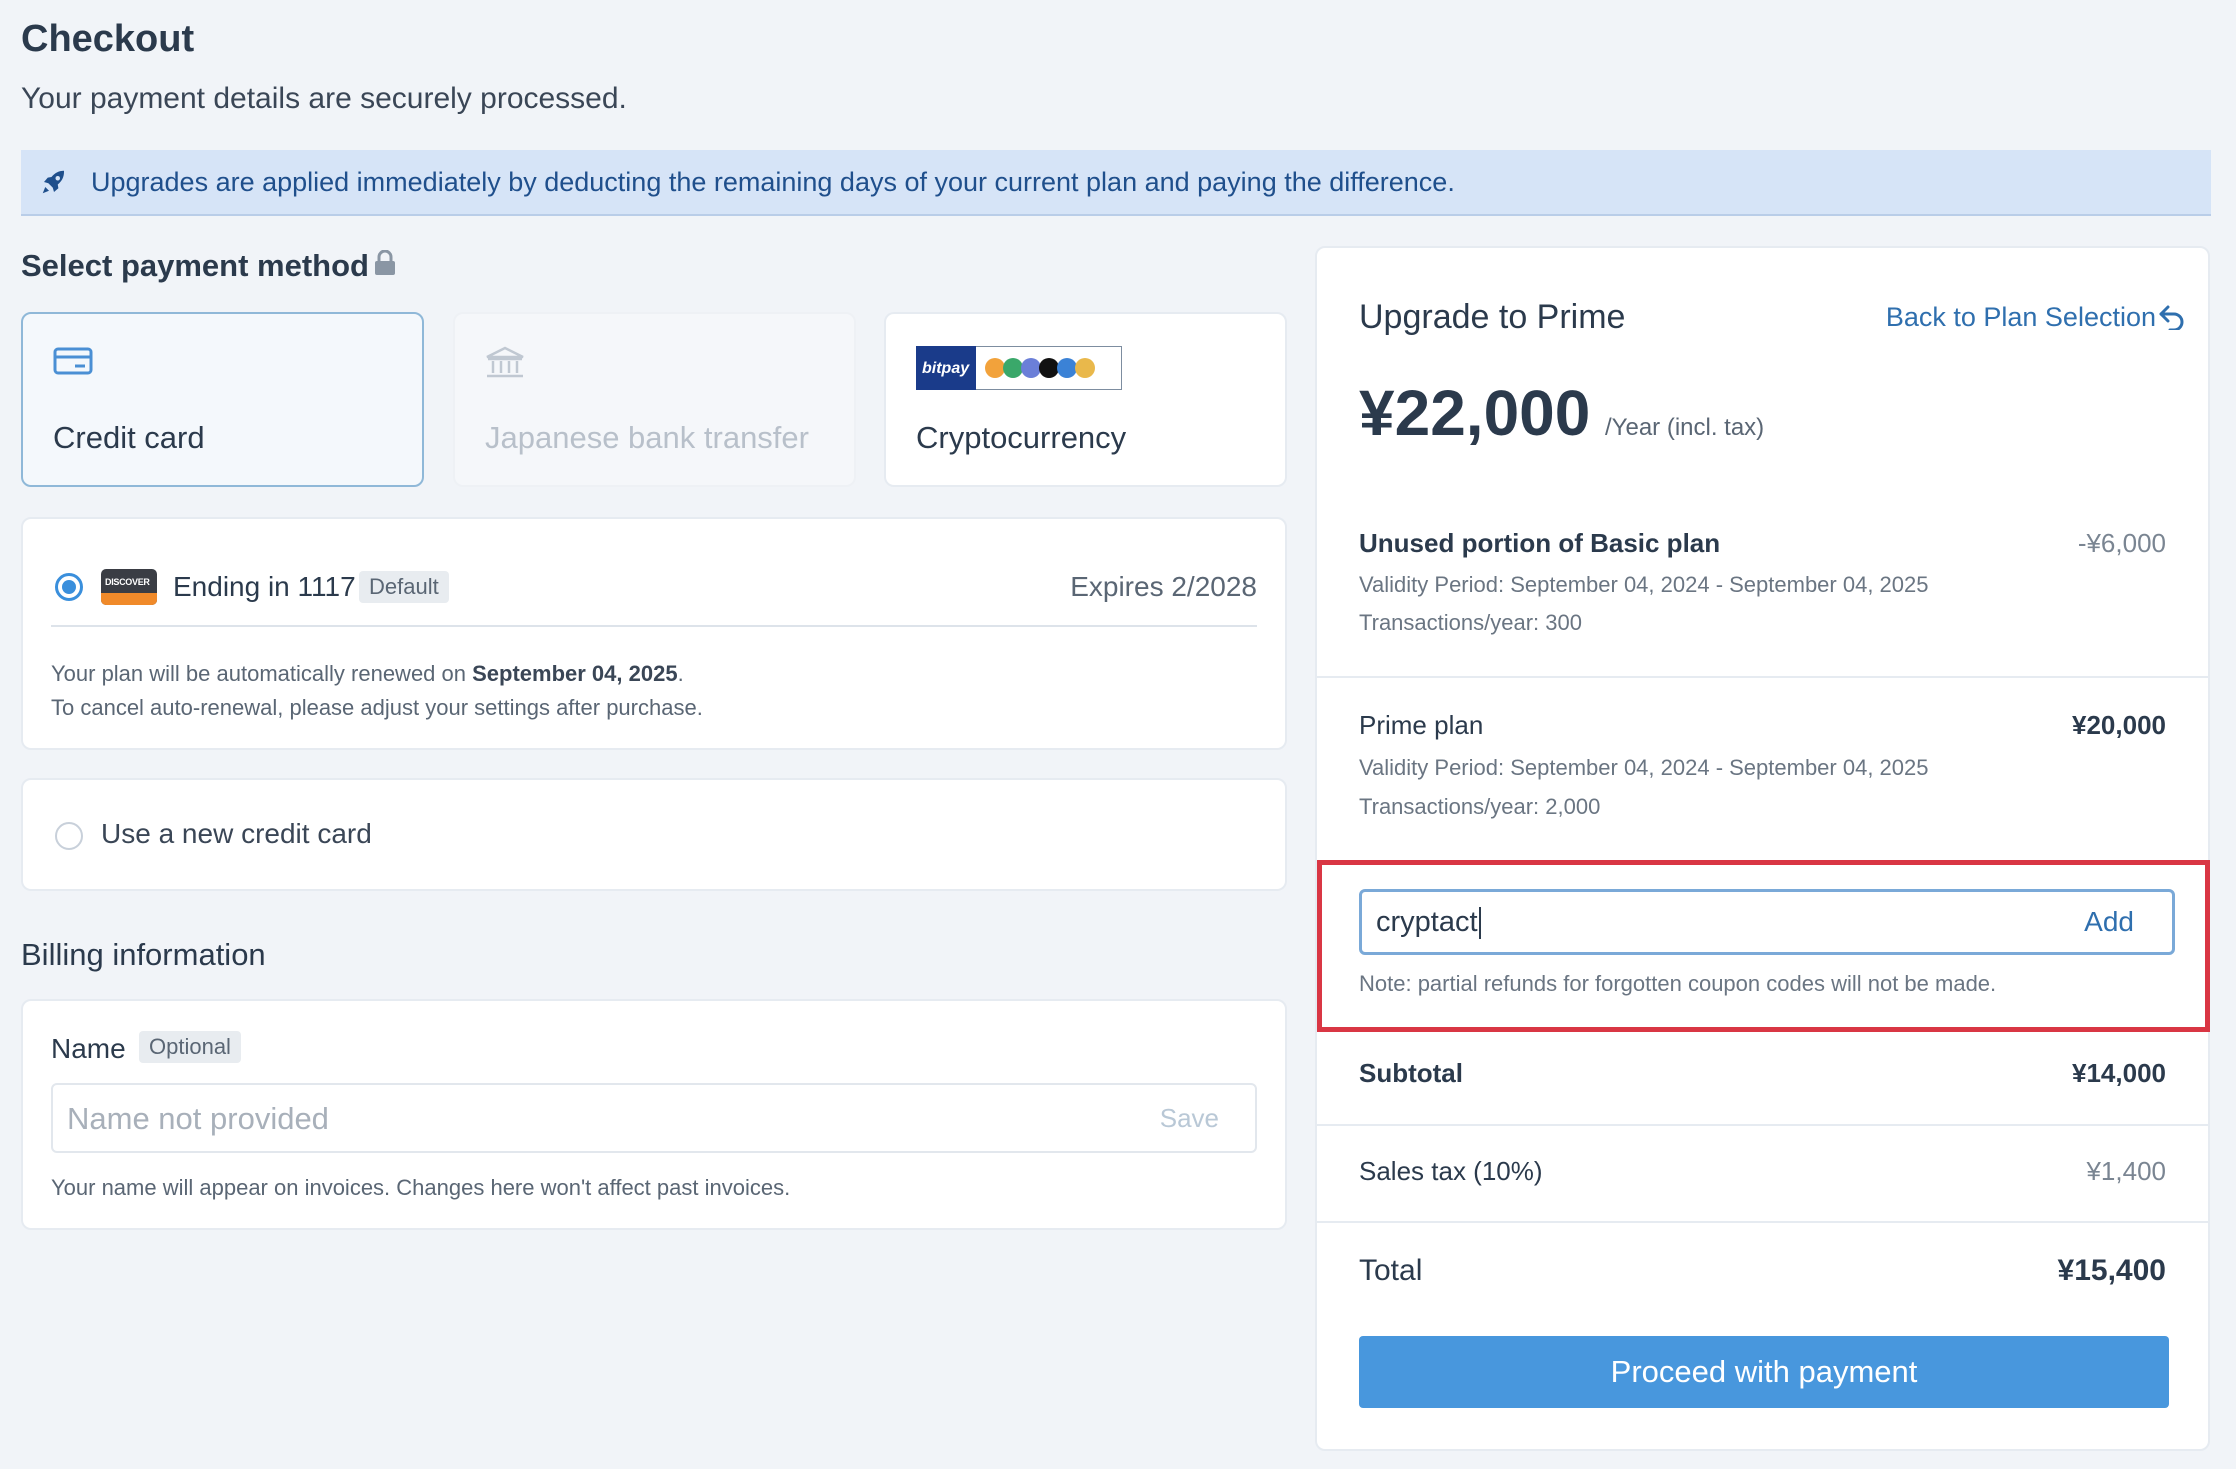  What do you see at coordinates (1021, 437) in the screenshot?
I see `method-cryptocurrency-label: Cryptocurrency` at bounding box center [1021, 437].